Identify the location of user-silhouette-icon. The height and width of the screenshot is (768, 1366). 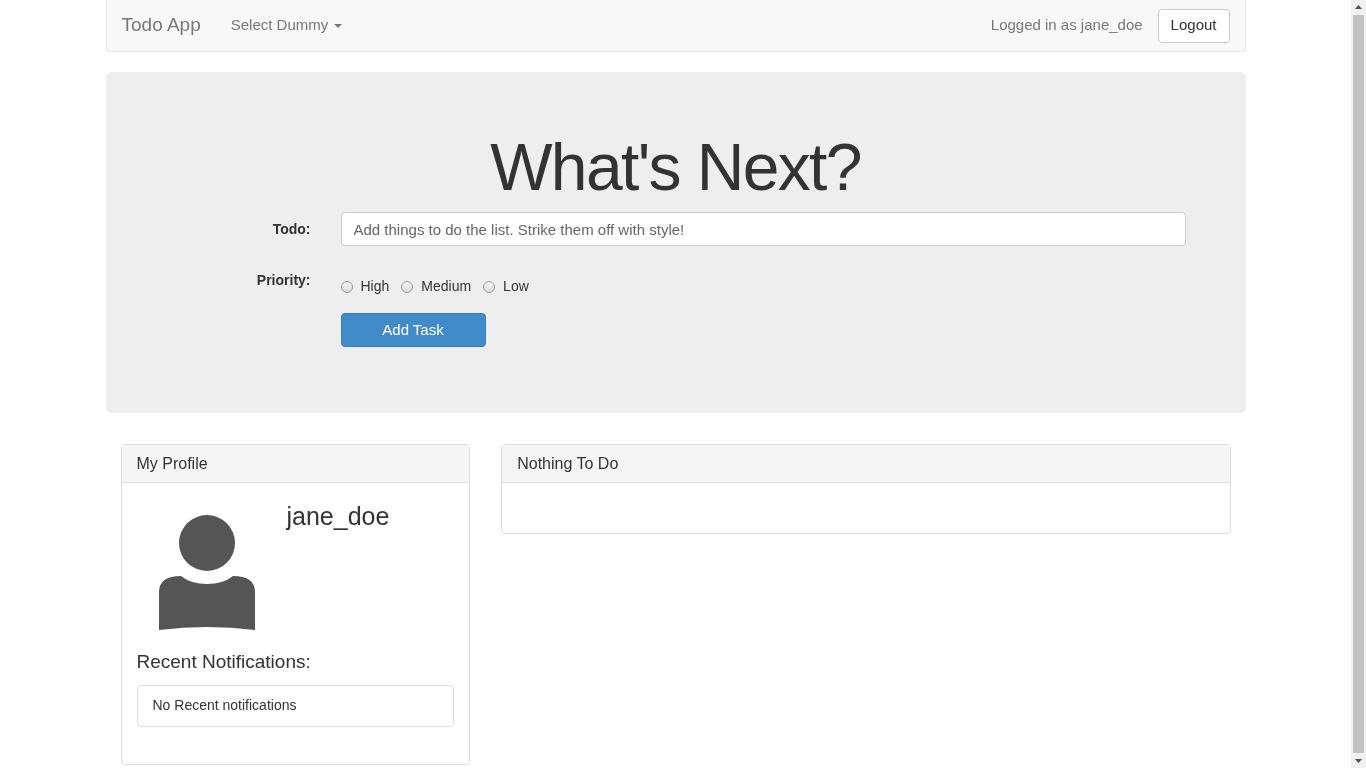
(206, 572).